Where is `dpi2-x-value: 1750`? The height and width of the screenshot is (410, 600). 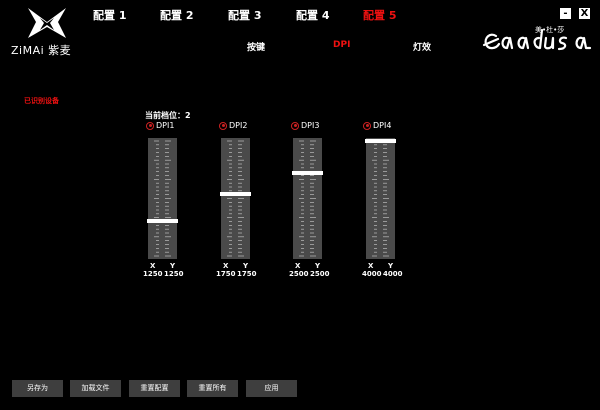 dpi2-x-value: 1750 is located at coordinates (226, 274).